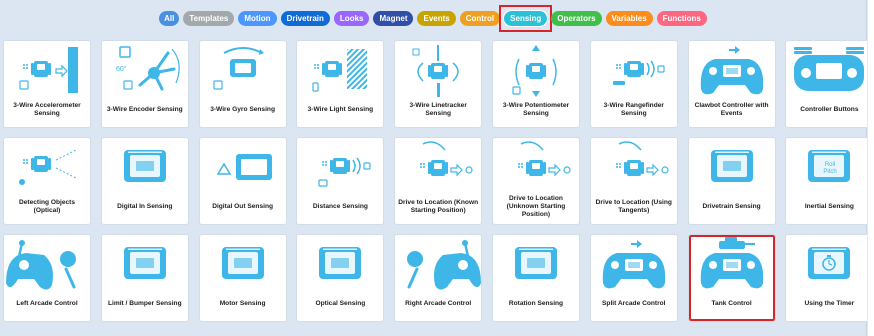  Describe the element at coordinates (242, 109) in the screenshot. I see `example-card-label: 3-Wire Gyro Sensing` at that location.